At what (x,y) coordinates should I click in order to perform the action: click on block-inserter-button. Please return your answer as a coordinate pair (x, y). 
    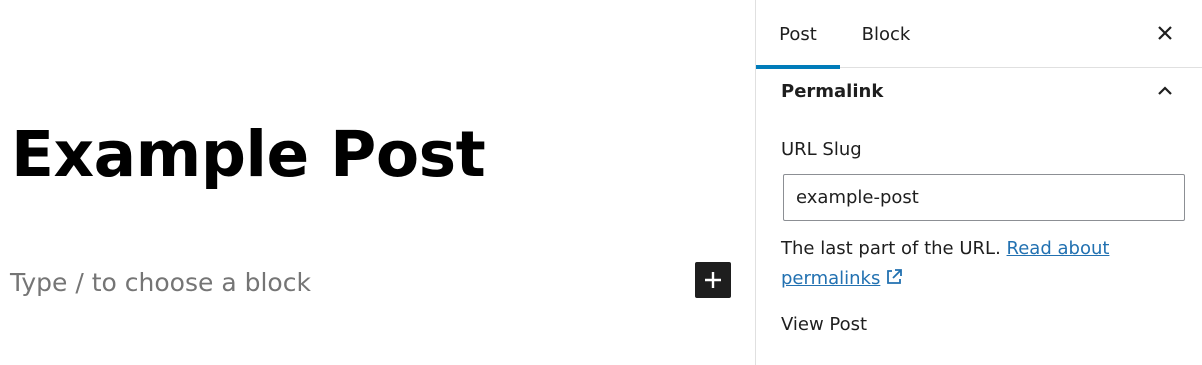
    Looking at the image, I should click on (713, 280).